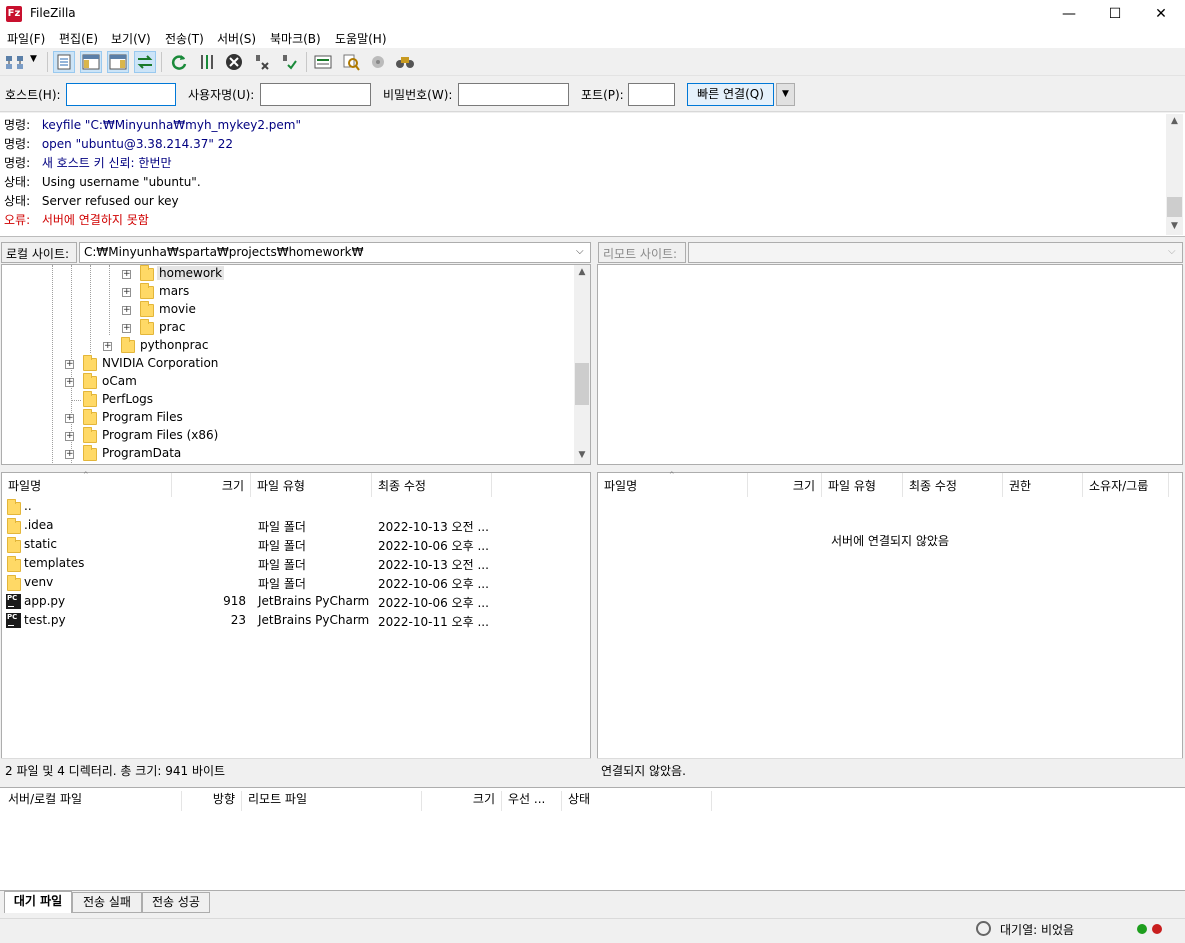  Describe the element at coordinates (1043, 485) in the screenshot. I see `column-header-permissions: 권한` at that location.